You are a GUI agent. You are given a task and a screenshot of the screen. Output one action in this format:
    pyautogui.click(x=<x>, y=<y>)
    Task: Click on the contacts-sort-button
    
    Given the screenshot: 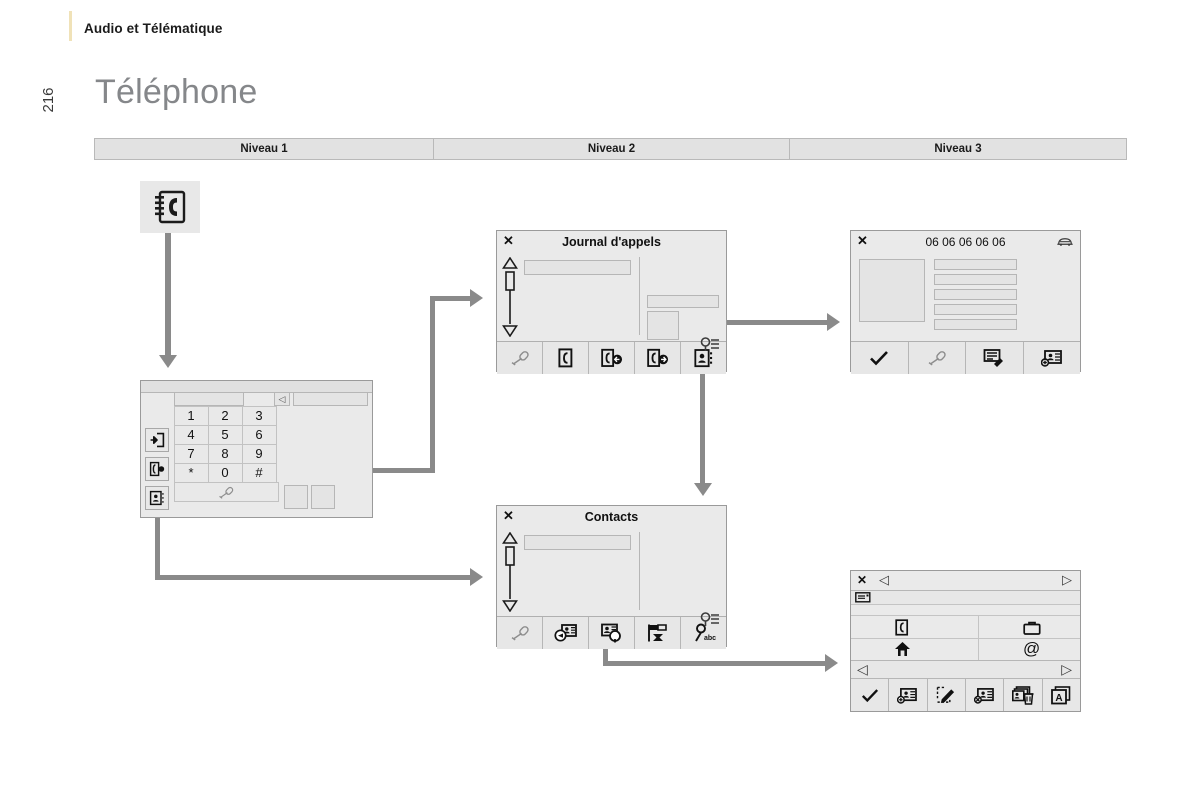 What is the action you would take?
    pyautogui.click(x=658, y=633)
    